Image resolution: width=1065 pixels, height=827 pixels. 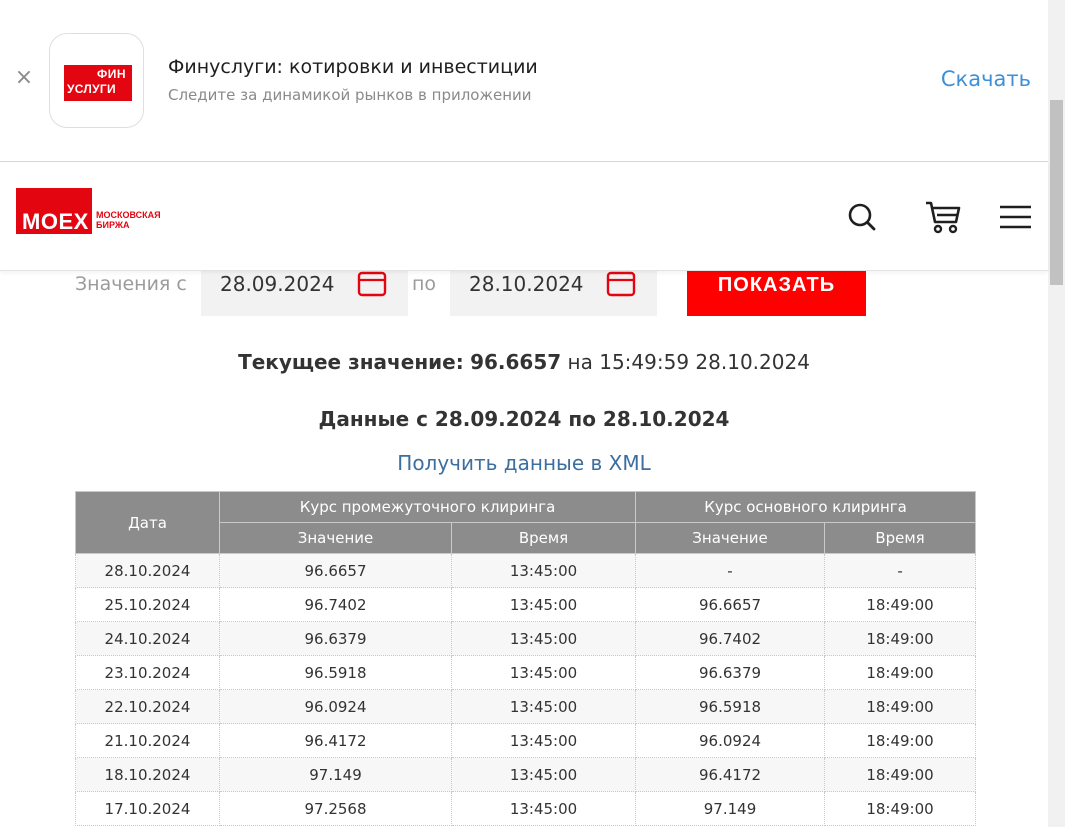 What do you see at coordinates (335, 808) in the screenshot?
I see `value-cell: 97.2568` at bounding box center [335, 808].